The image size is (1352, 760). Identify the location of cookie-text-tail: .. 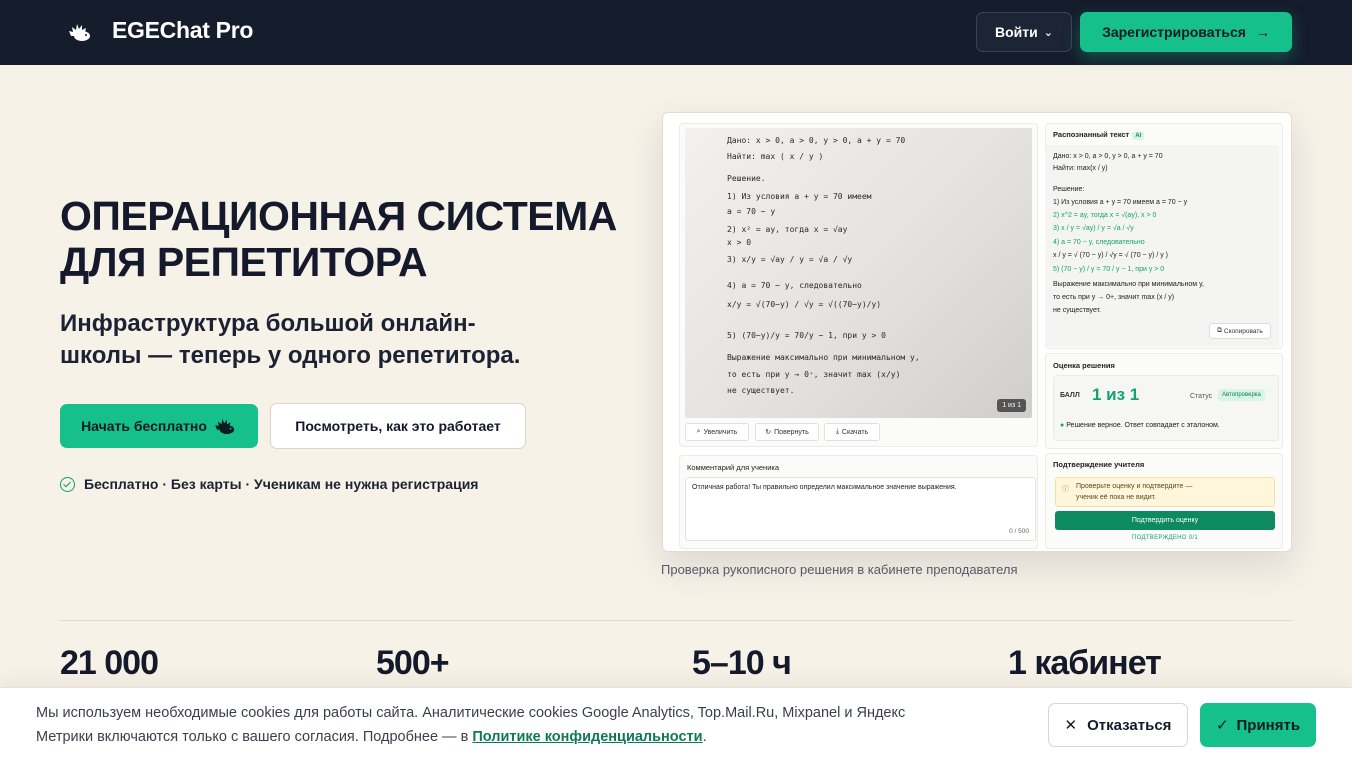
(704, 737).